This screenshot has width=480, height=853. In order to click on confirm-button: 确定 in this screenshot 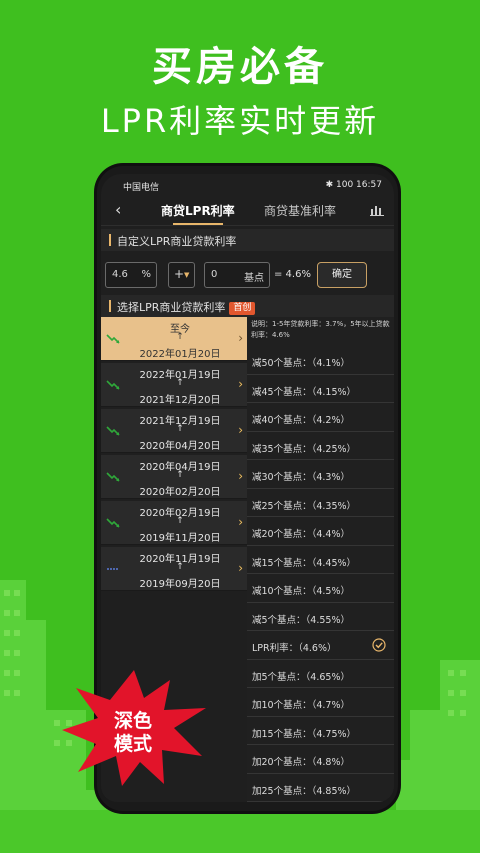, I will do `click(342, 275)`.